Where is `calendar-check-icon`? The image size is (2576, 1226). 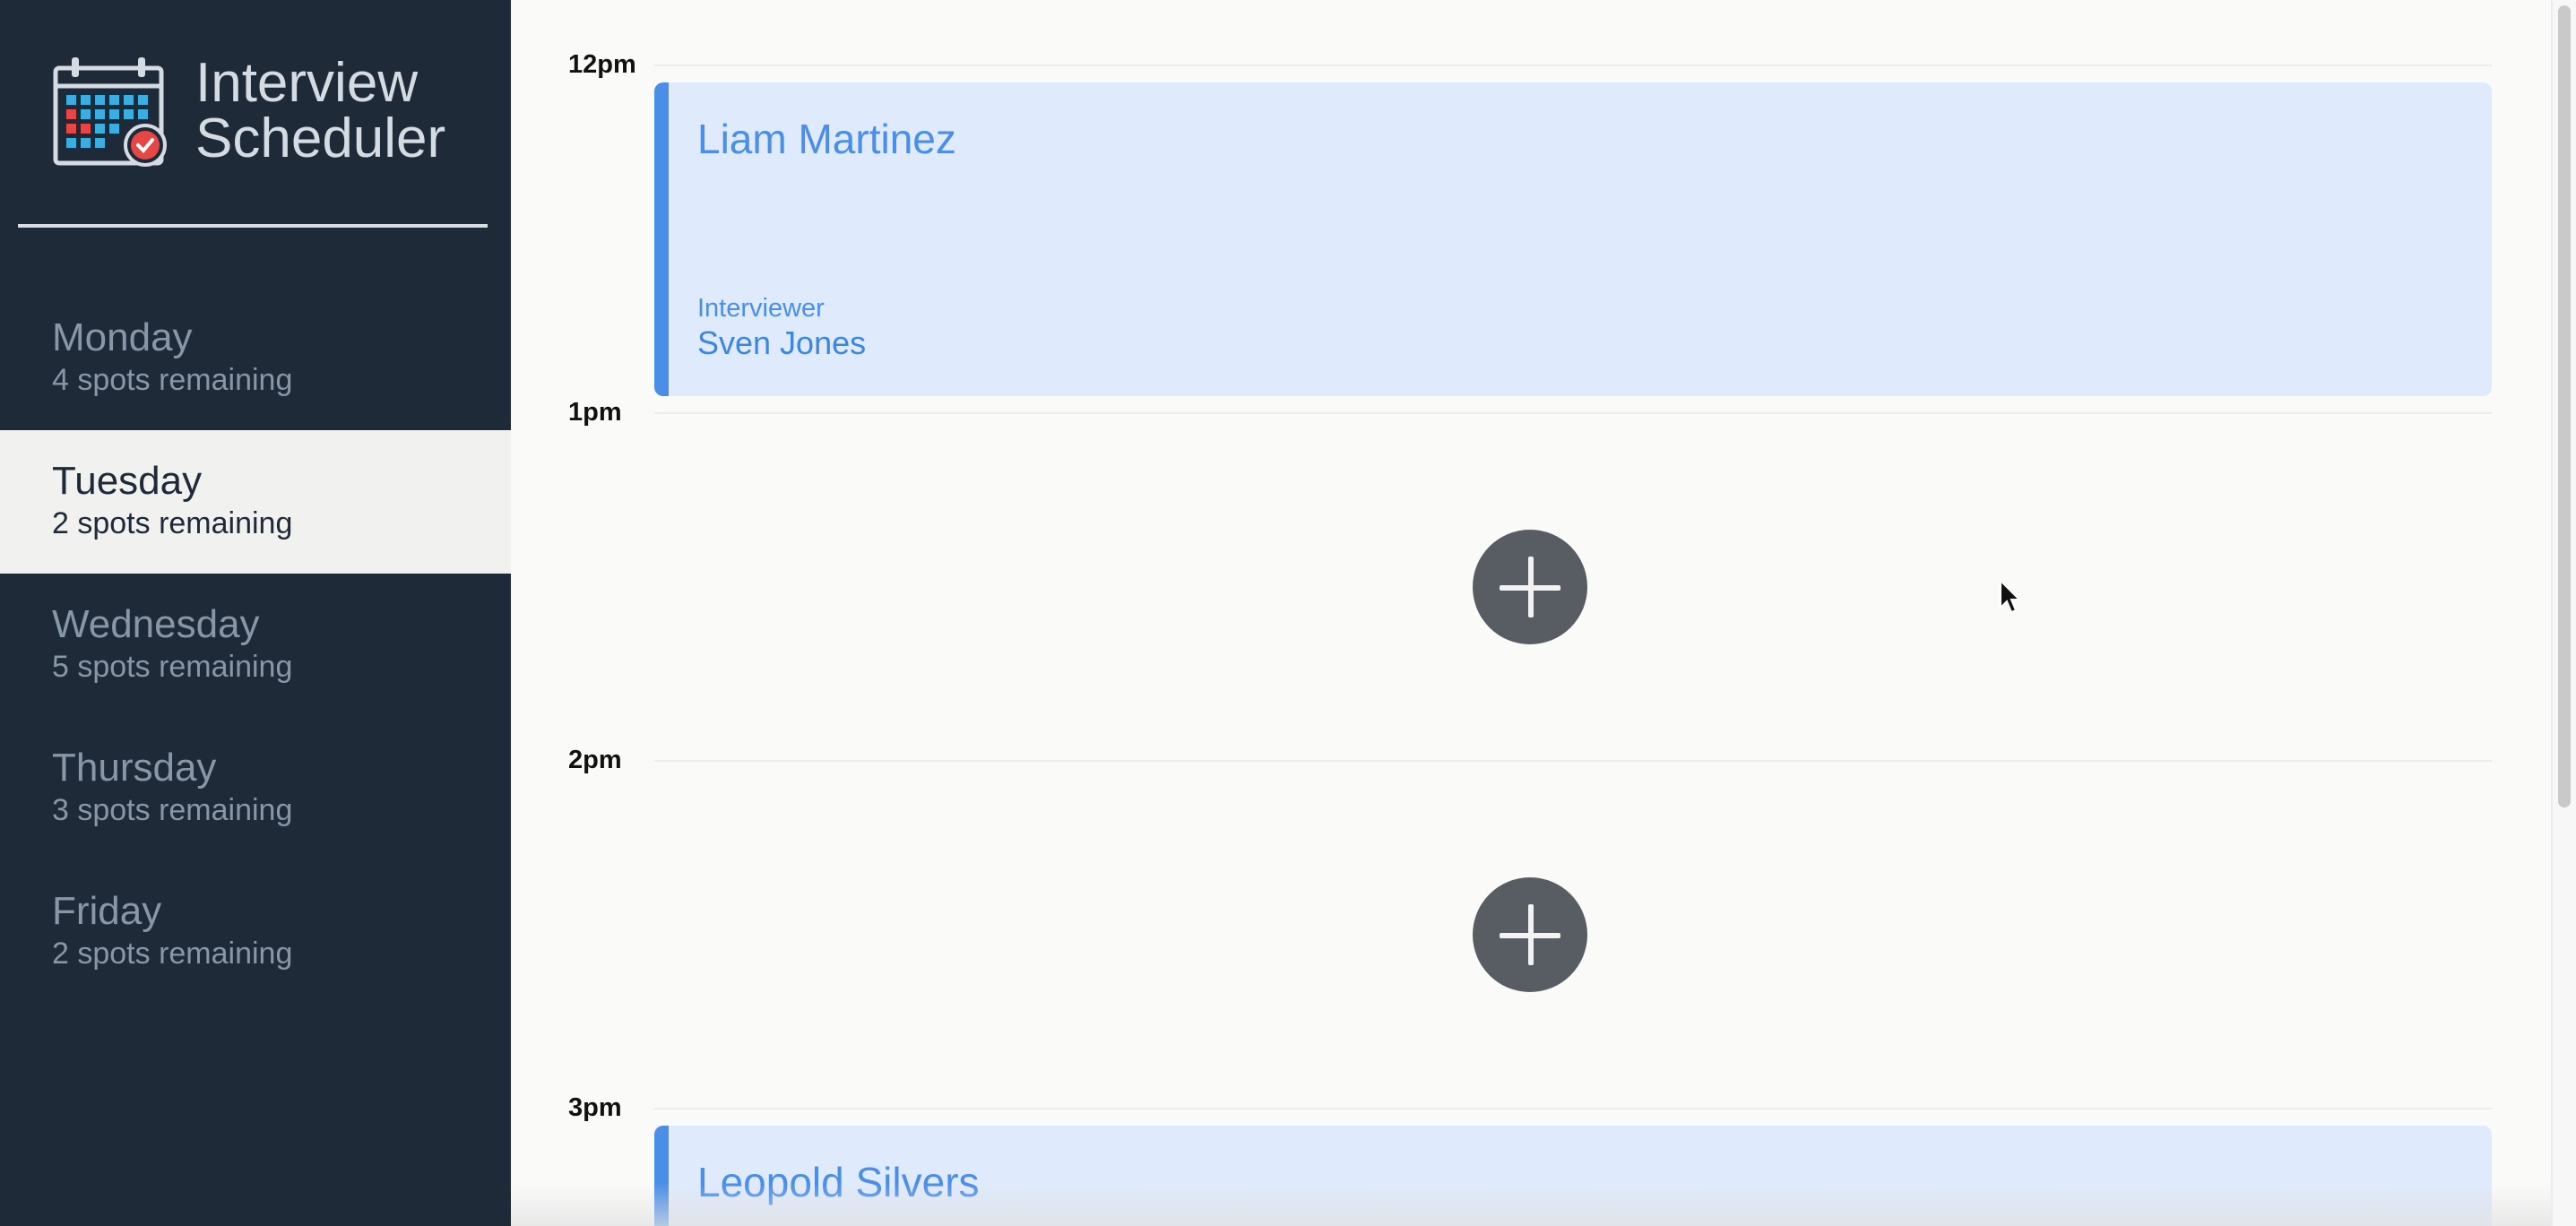 calendar-check-icon is located at coordinates (110, 112).